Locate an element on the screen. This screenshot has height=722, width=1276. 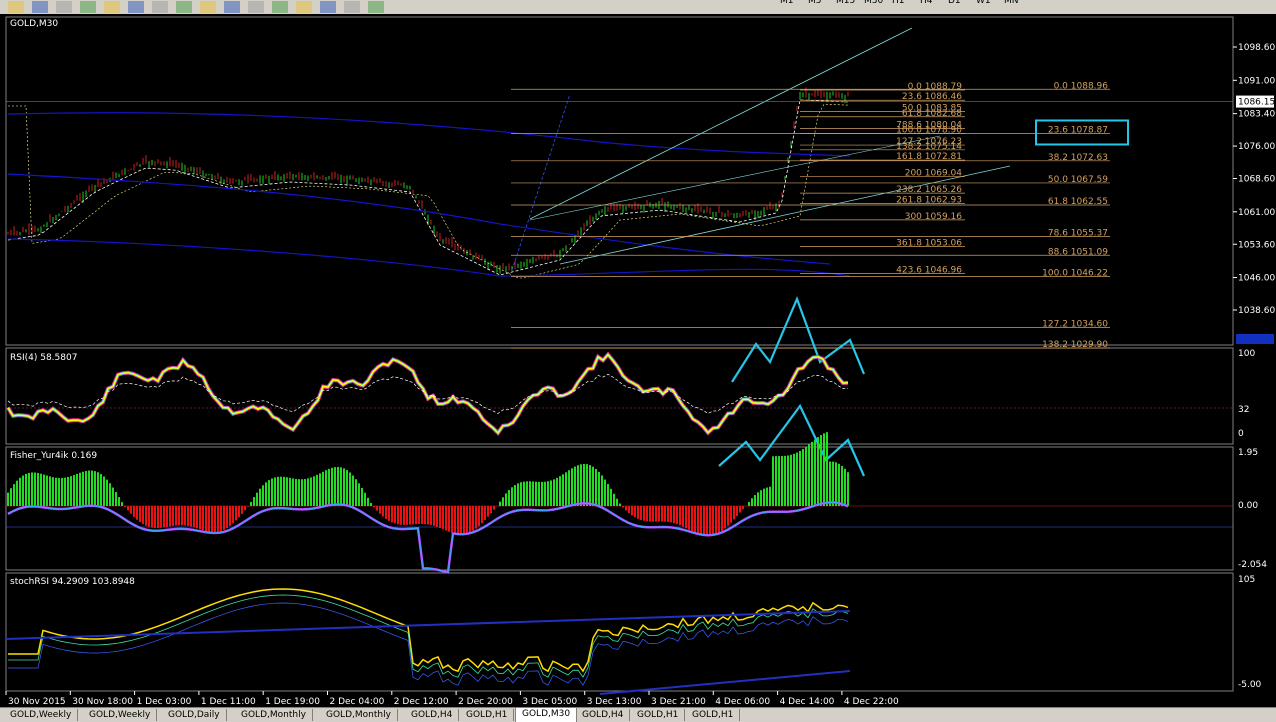
time-tick-label: 1 Dec 11:00 is located at coordinates (228, 702).